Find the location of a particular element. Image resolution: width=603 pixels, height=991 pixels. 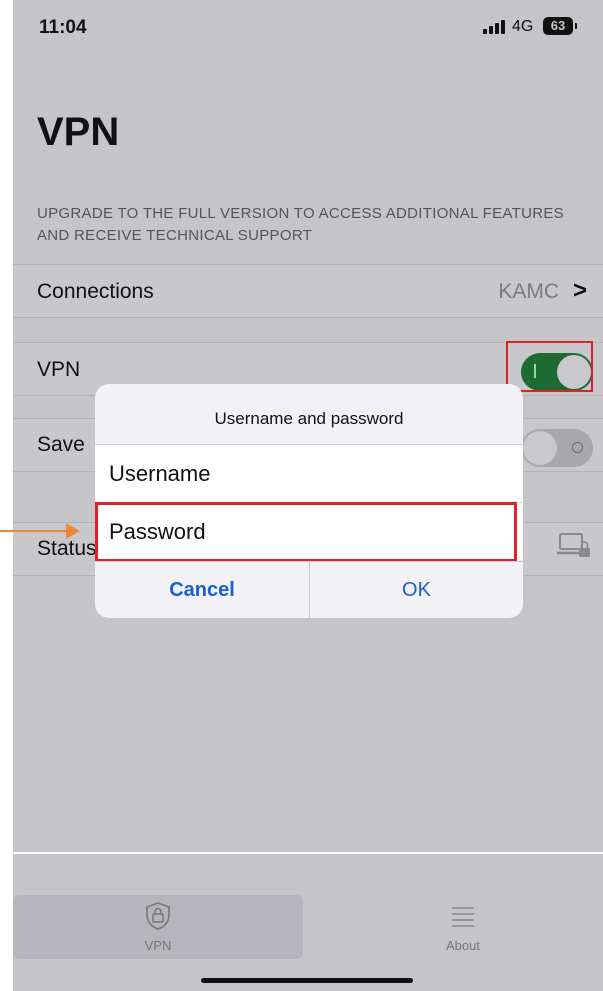

tab-vpn-label: VPN is located at coordinates (158, 945).